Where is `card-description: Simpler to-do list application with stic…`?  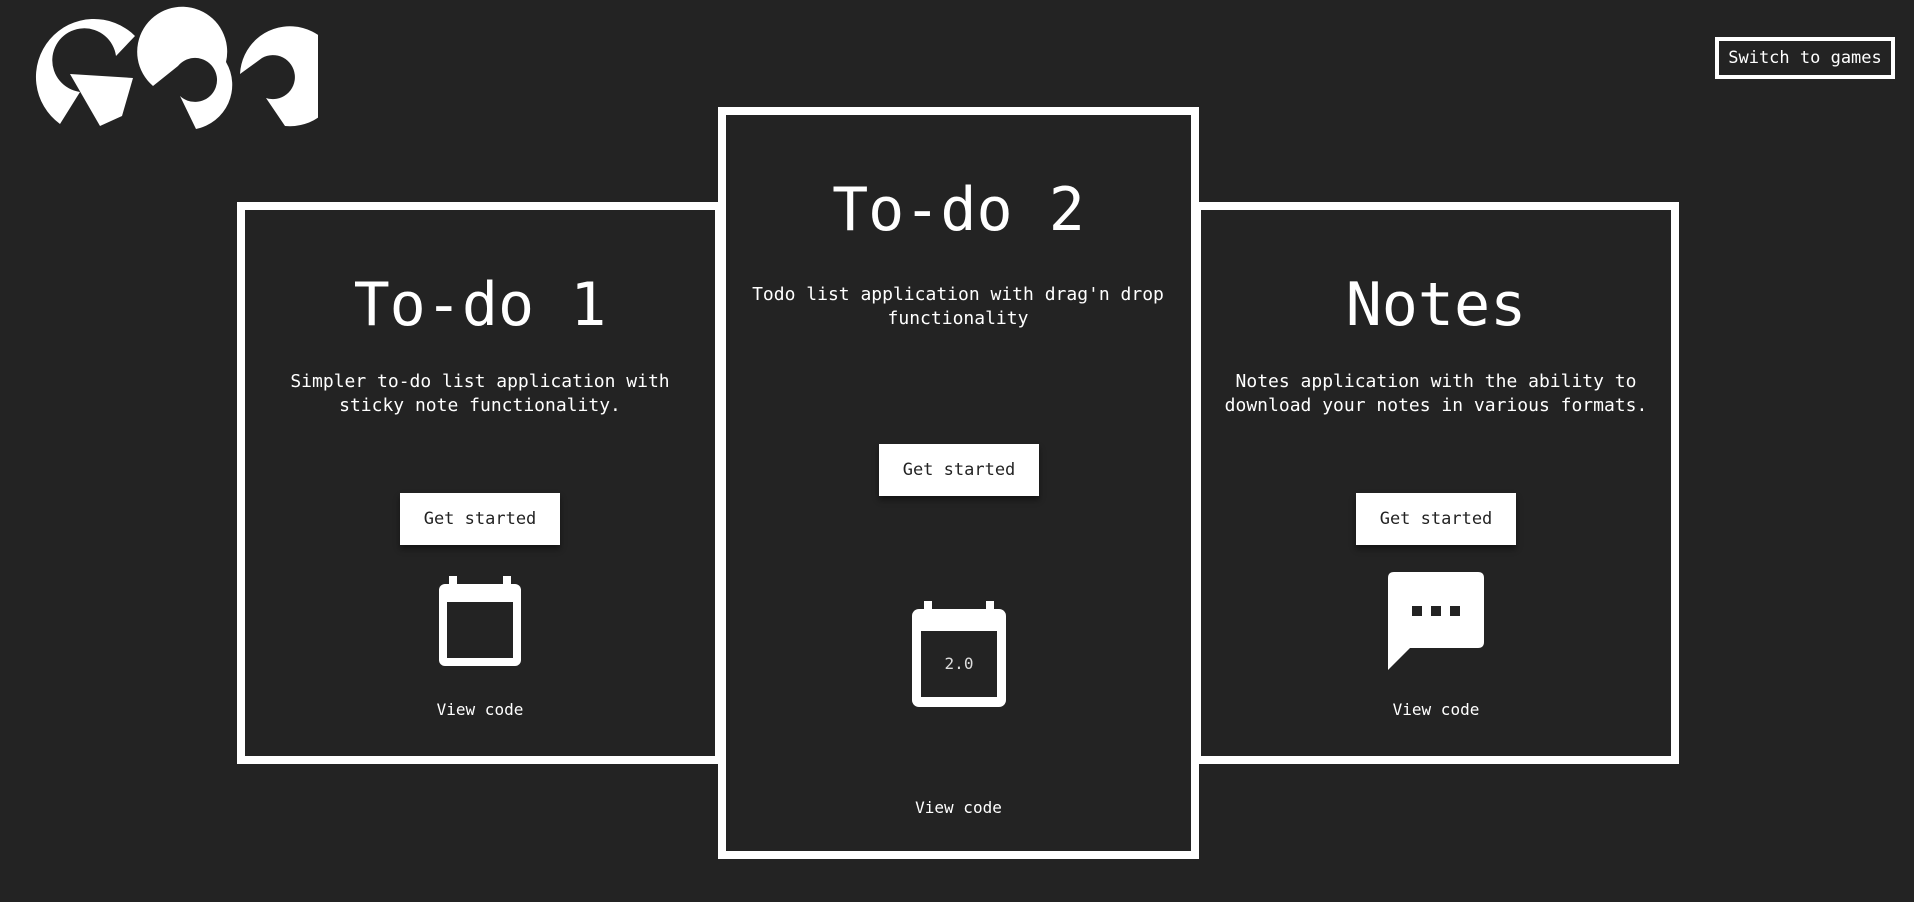 card-description: Simpler to-do list application with stic… is located at coordinates (480, 393).